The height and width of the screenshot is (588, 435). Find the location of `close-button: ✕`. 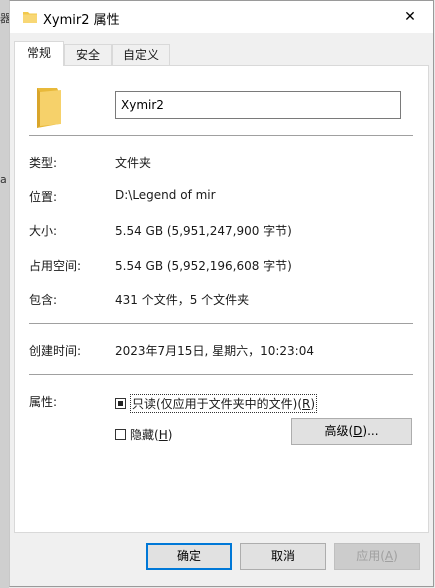

close-button: ✕ is located at coordinates (410, 17).